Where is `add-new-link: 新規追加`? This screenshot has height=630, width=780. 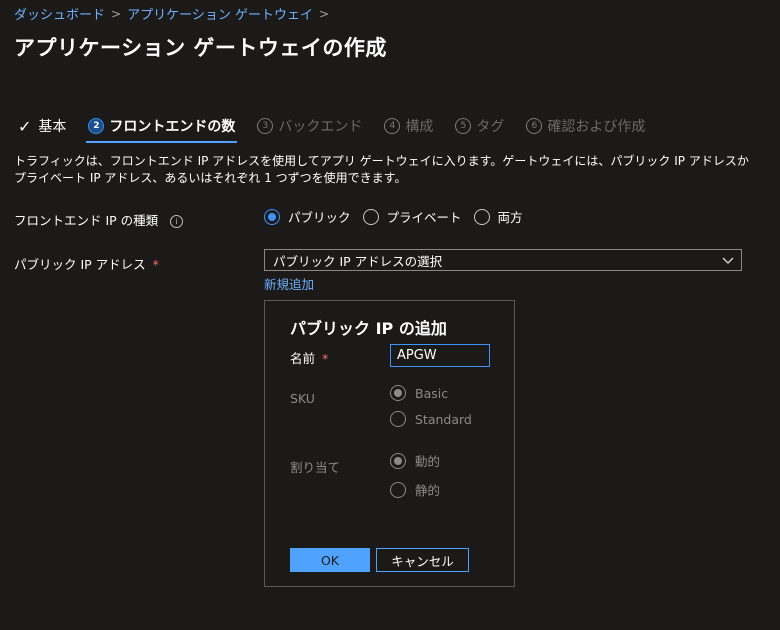 add-new-link: 新規追加 is located at coordinates (289, 283).